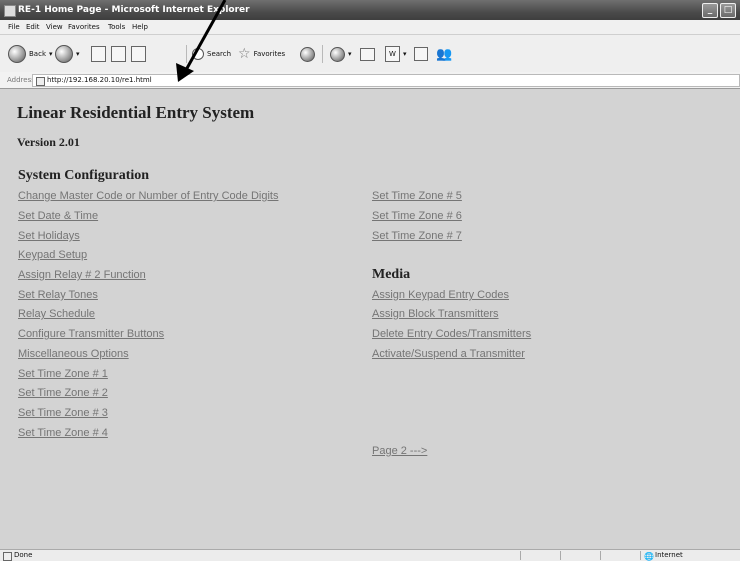 The height and width of the screenshot is (562, 740). What do you see at coordinates (82, 275) in the screenshot?
I see `link-assign-relay-2: Assign Relay # 2 Function` at bounding box center [82, 275].